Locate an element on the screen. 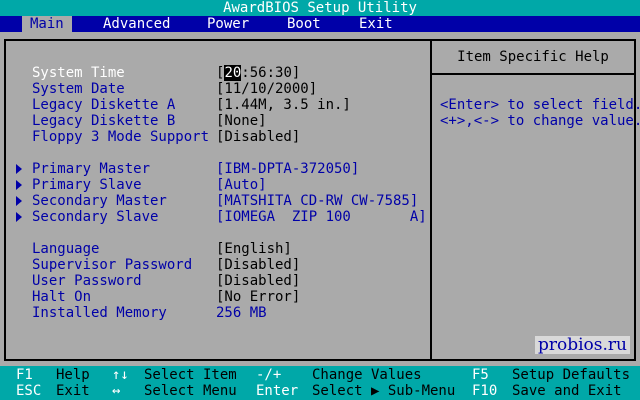  menu-tab-power: Power is located at coordinates (228, 24).